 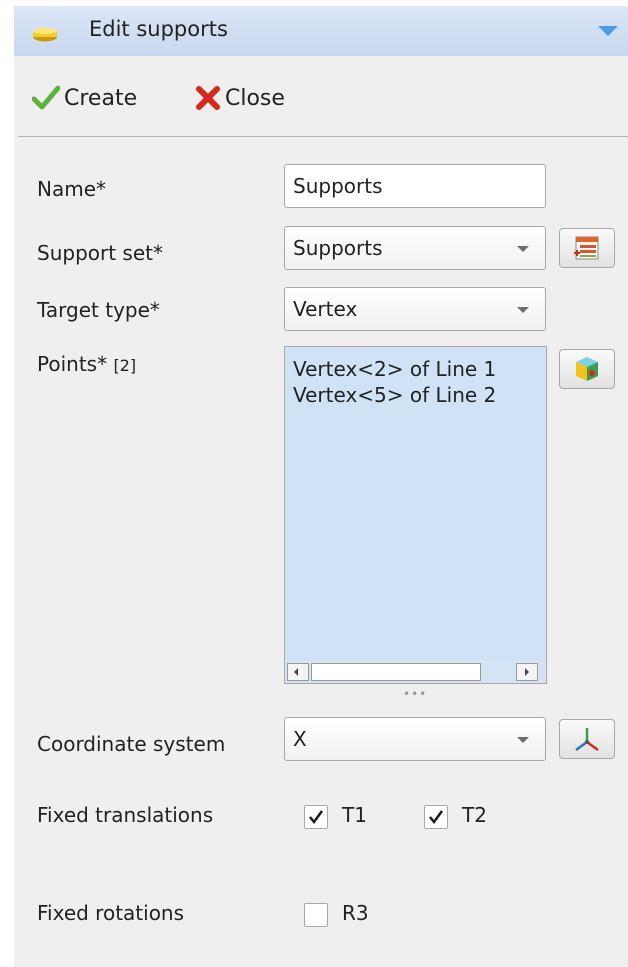 I want to click on list-item: Vertex<2> of Line 1, so click(x=394, y=369).